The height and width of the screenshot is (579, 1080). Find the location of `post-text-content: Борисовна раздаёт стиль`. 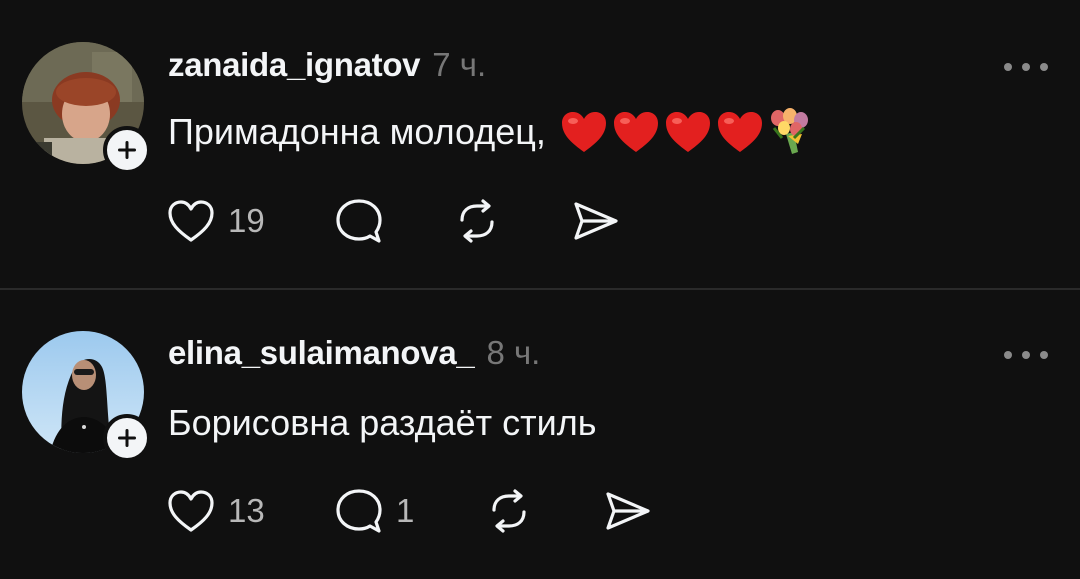

post-text-content: Борисовна раздаёт стиль is located at coordinates (382, 422).